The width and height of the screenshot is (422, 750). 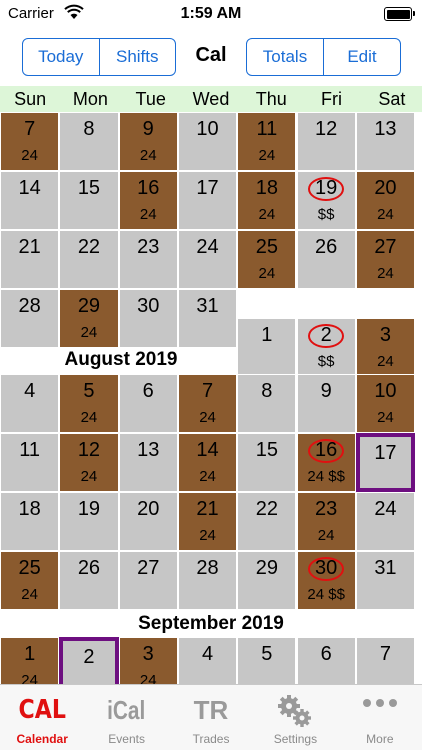 I want to click on day-cell: 9, so click(x=326, y=403).